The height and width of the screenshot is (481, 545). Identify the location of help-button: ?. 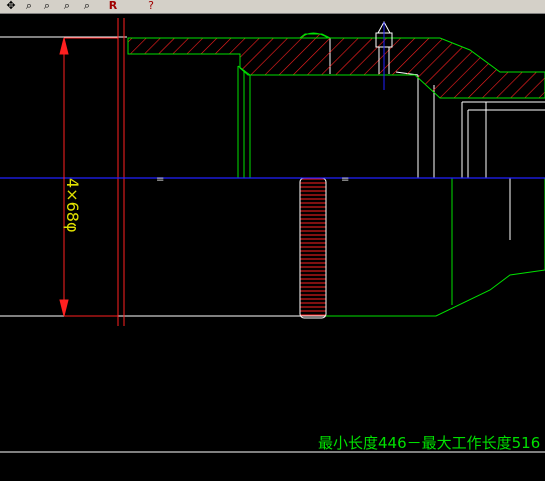
(151, 6).